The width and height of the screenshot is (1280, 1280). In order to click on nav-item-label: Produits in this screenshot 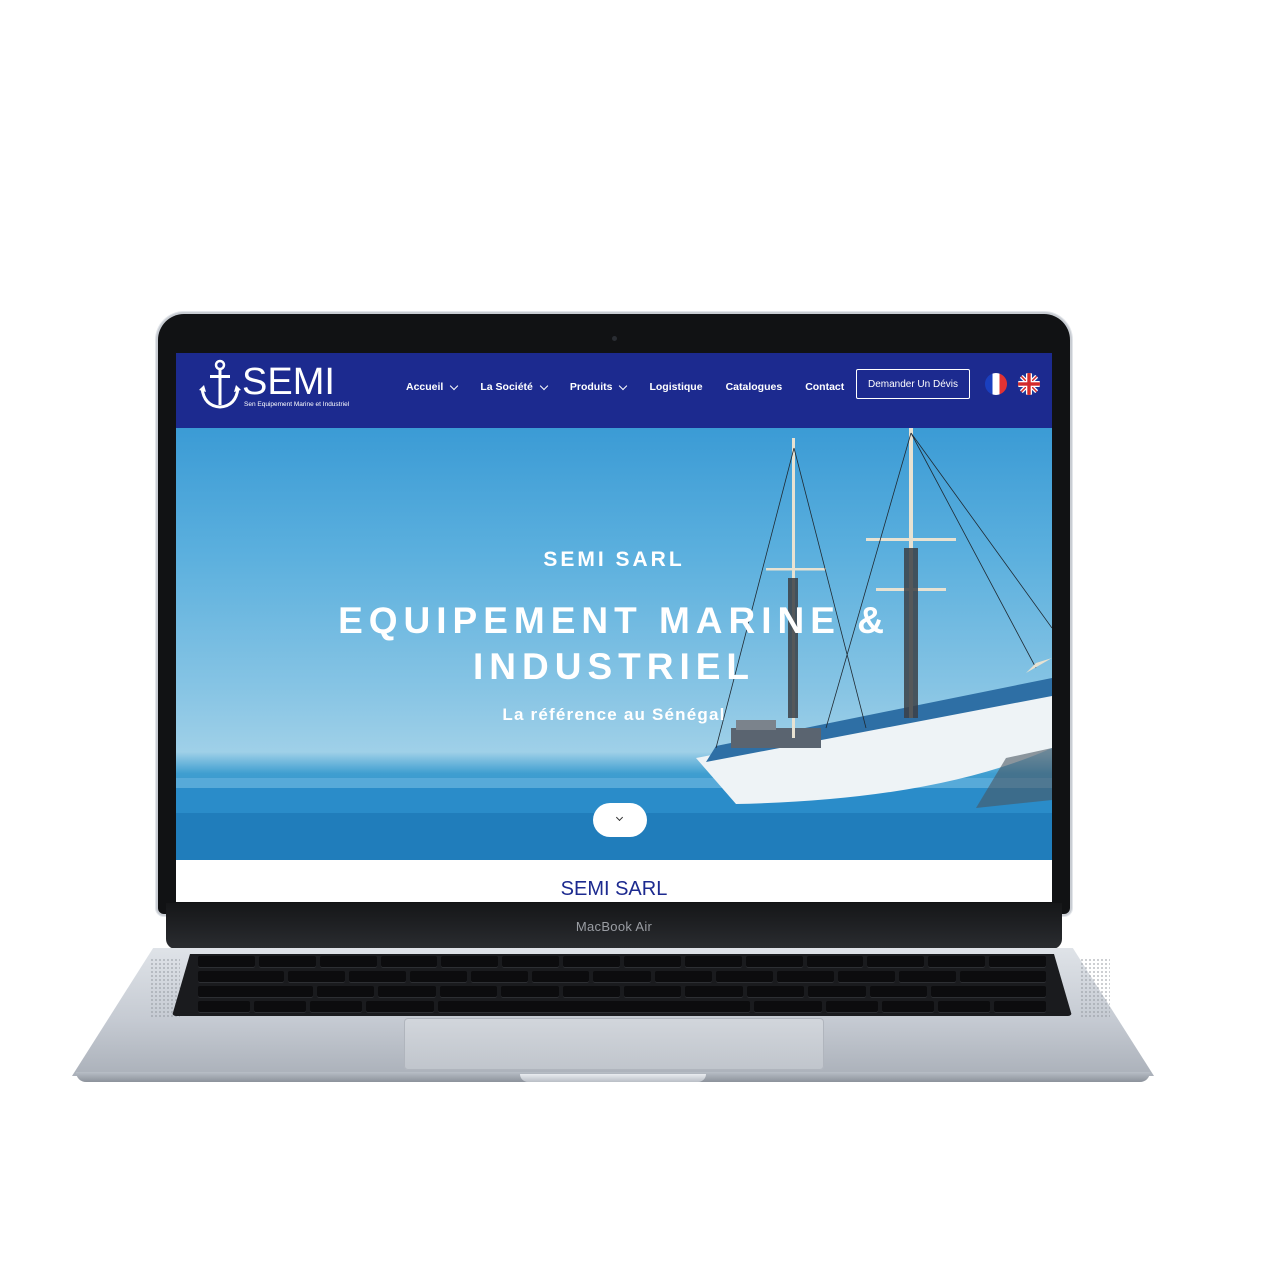, I will do `click(591, 387)`.